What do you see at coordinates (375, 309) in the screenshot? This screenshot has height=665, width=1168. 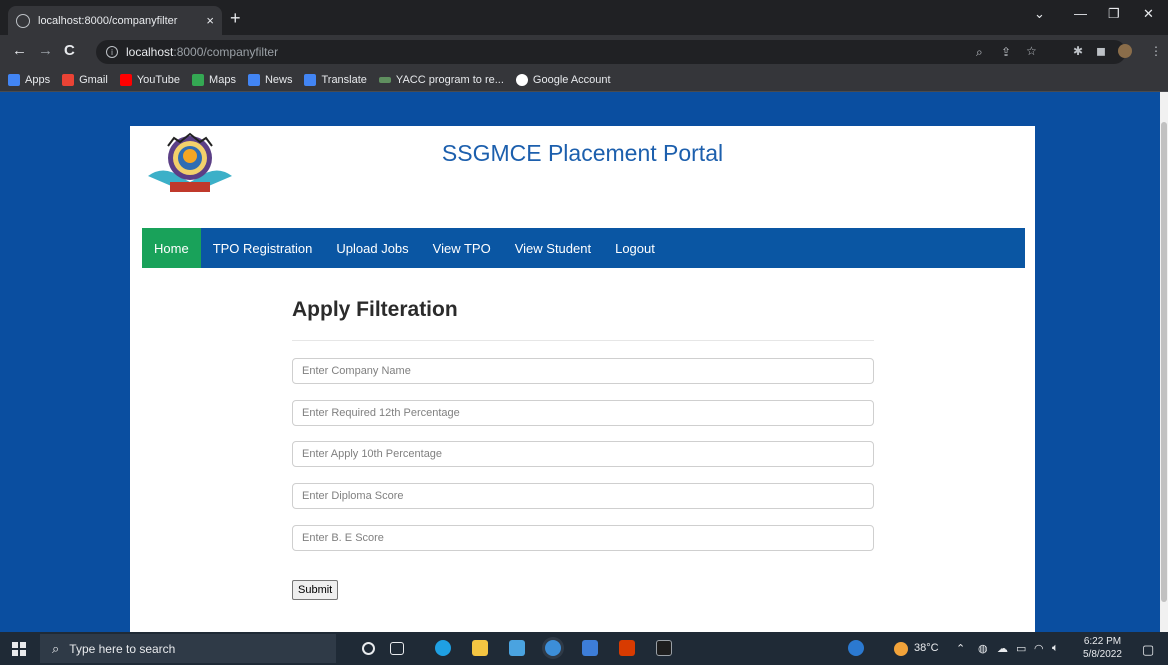 I see `form-heading: Apply Filteration` at bounding box center [375, 309].